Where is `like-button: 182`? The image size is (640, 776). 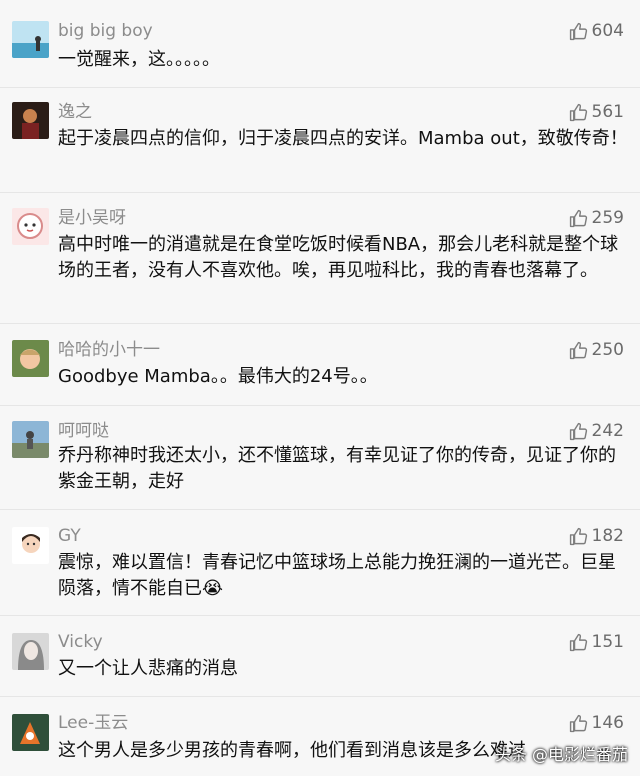 like-button: 182 is located at coordinates (596, 536).